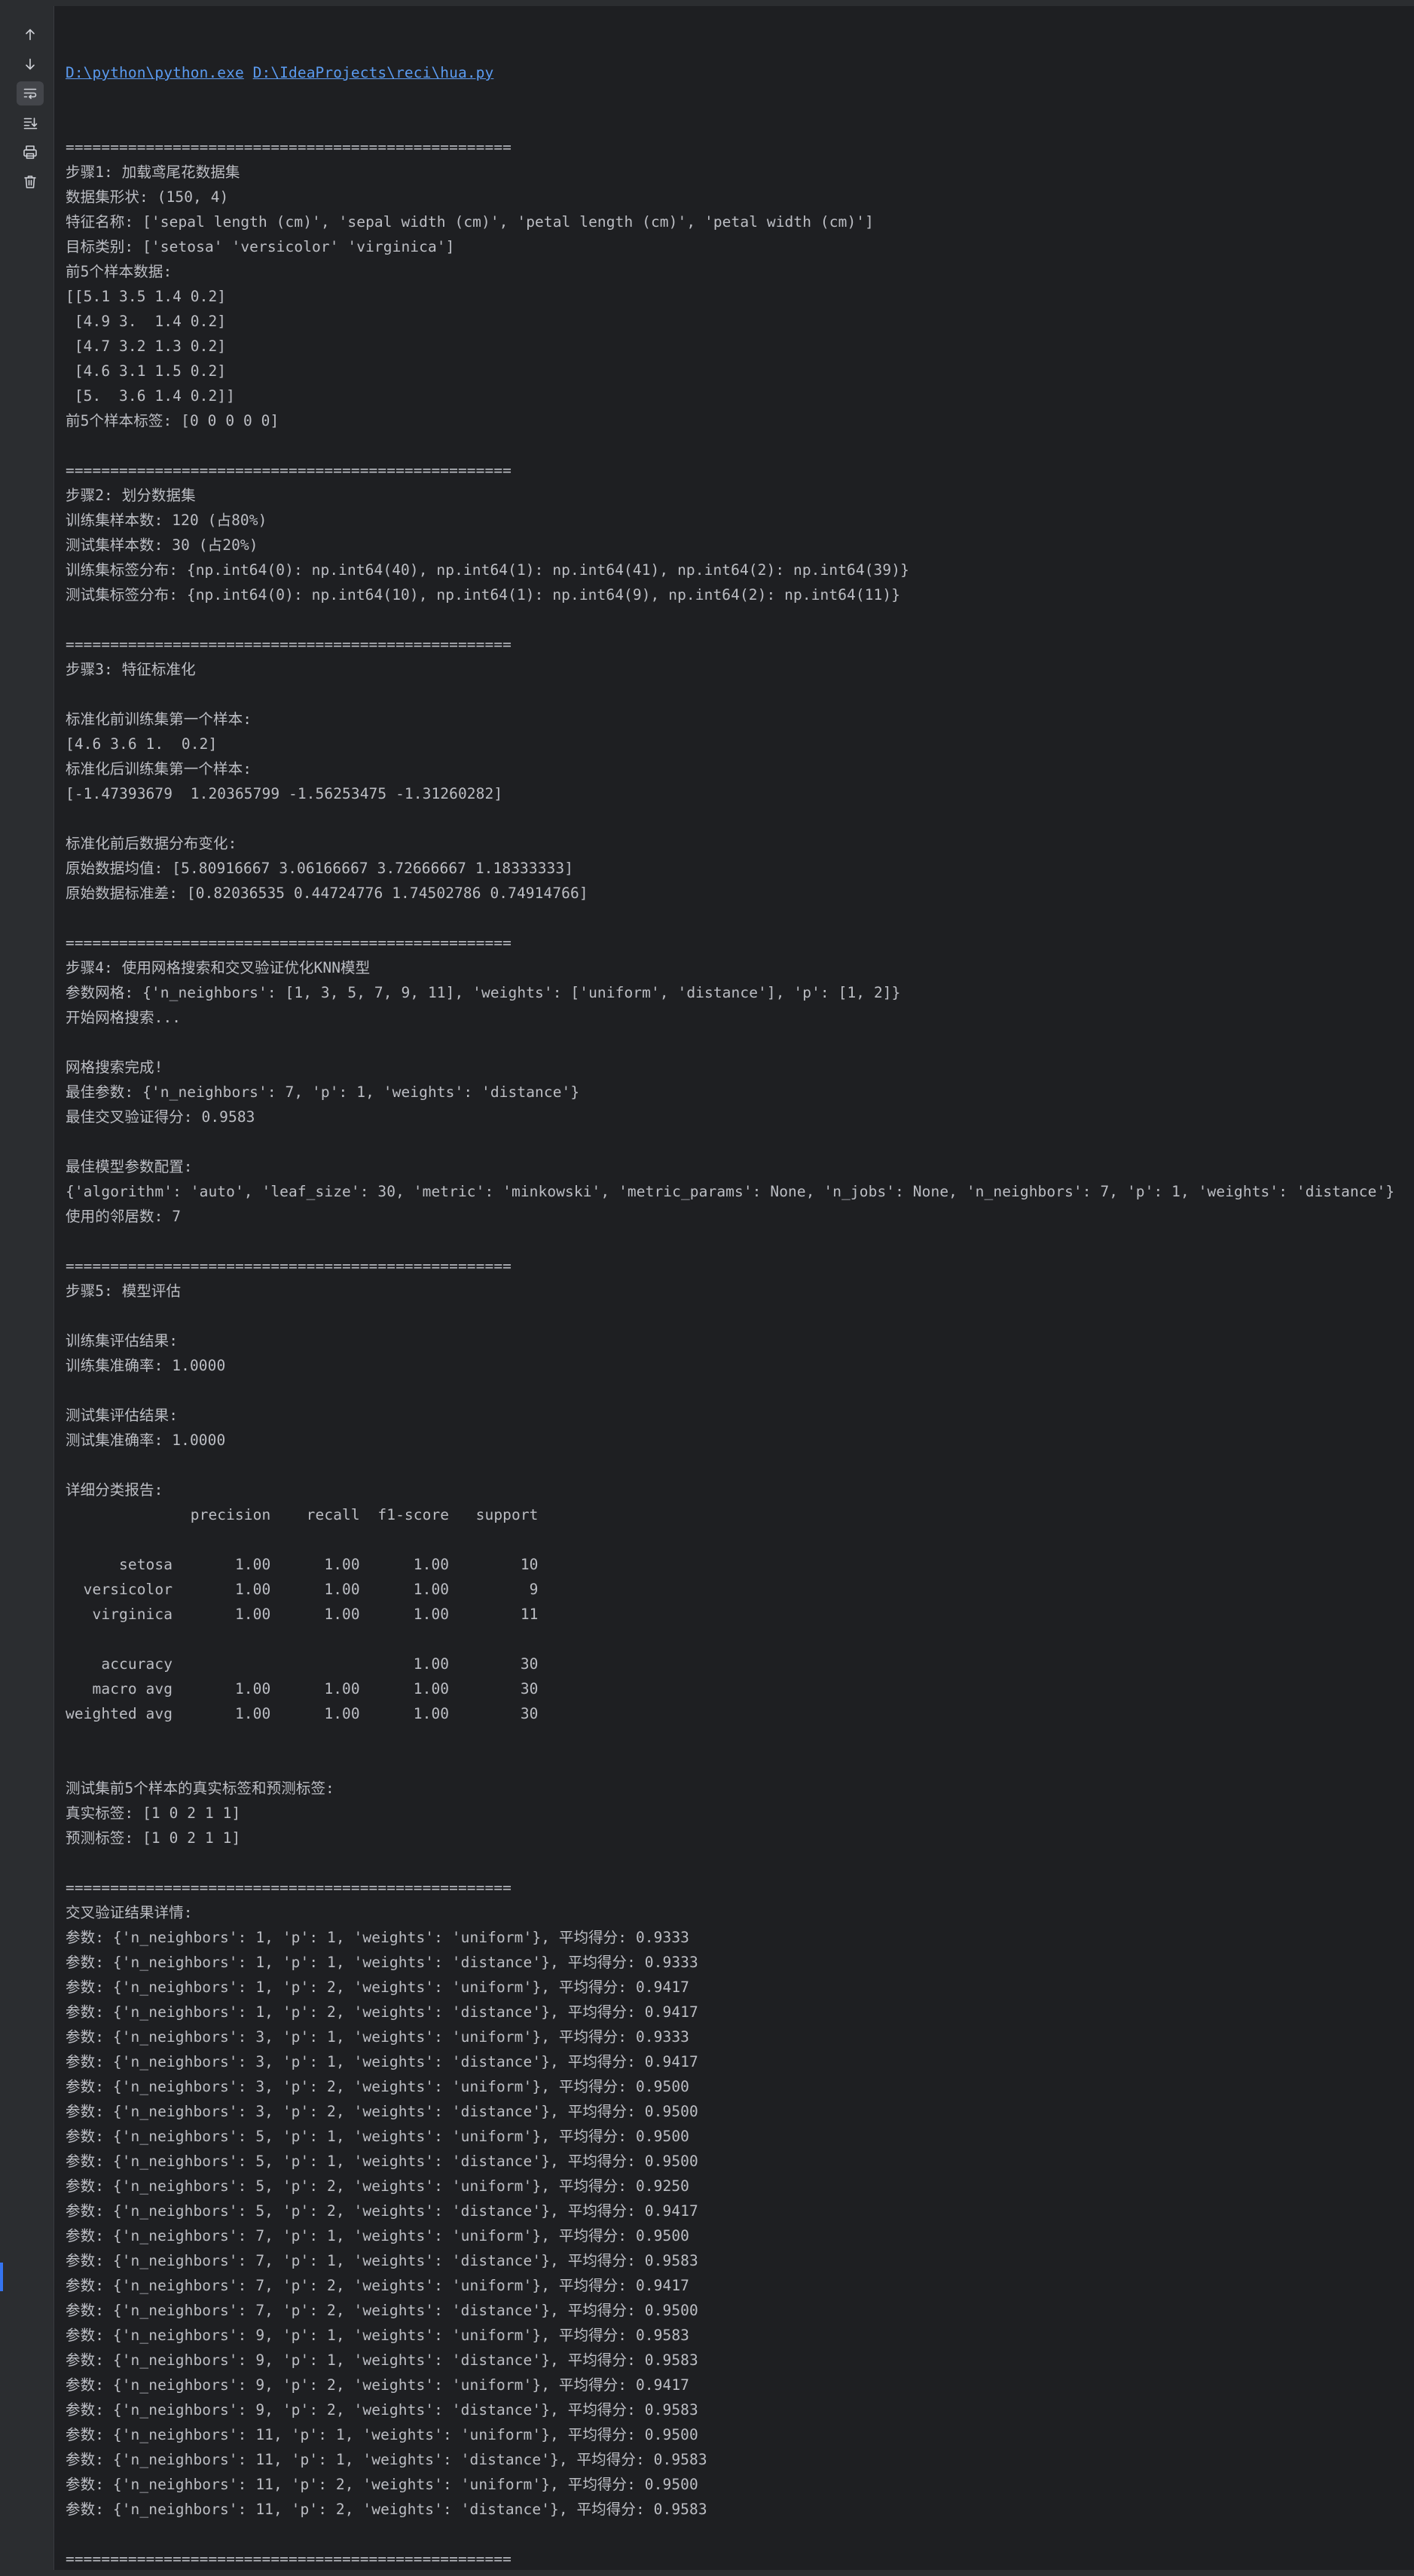  I want to click on console-line: 测试集前5个样本的真实标签和预测标签:, so click(200, 1788).